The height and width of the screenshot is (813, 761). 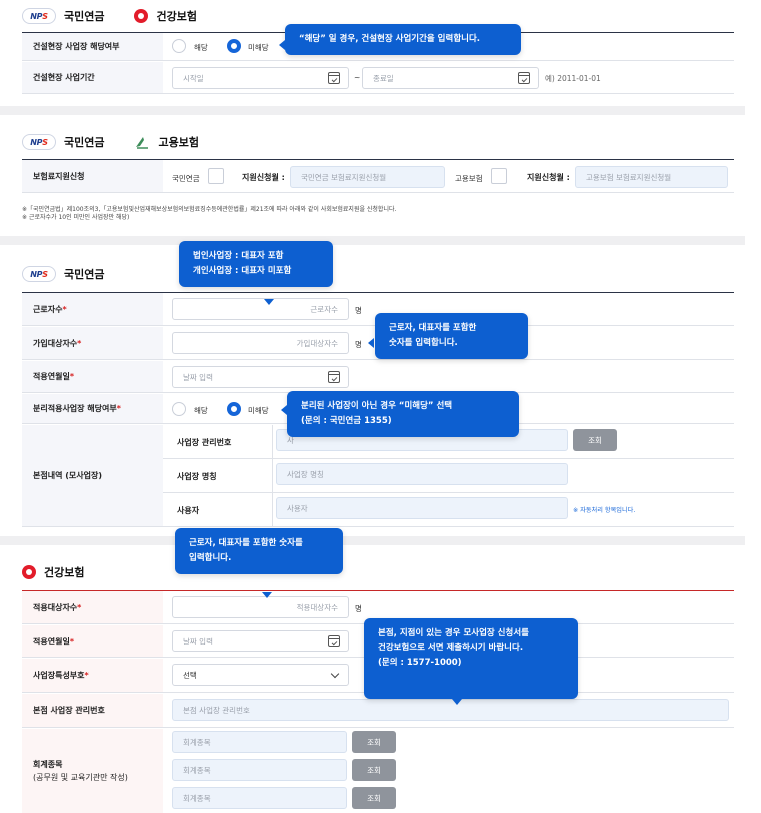 I want to click on hq-mgmt-row: 본점 사업장 관리번호 본점 사업장 관리번호, so click(x=378, y=711).